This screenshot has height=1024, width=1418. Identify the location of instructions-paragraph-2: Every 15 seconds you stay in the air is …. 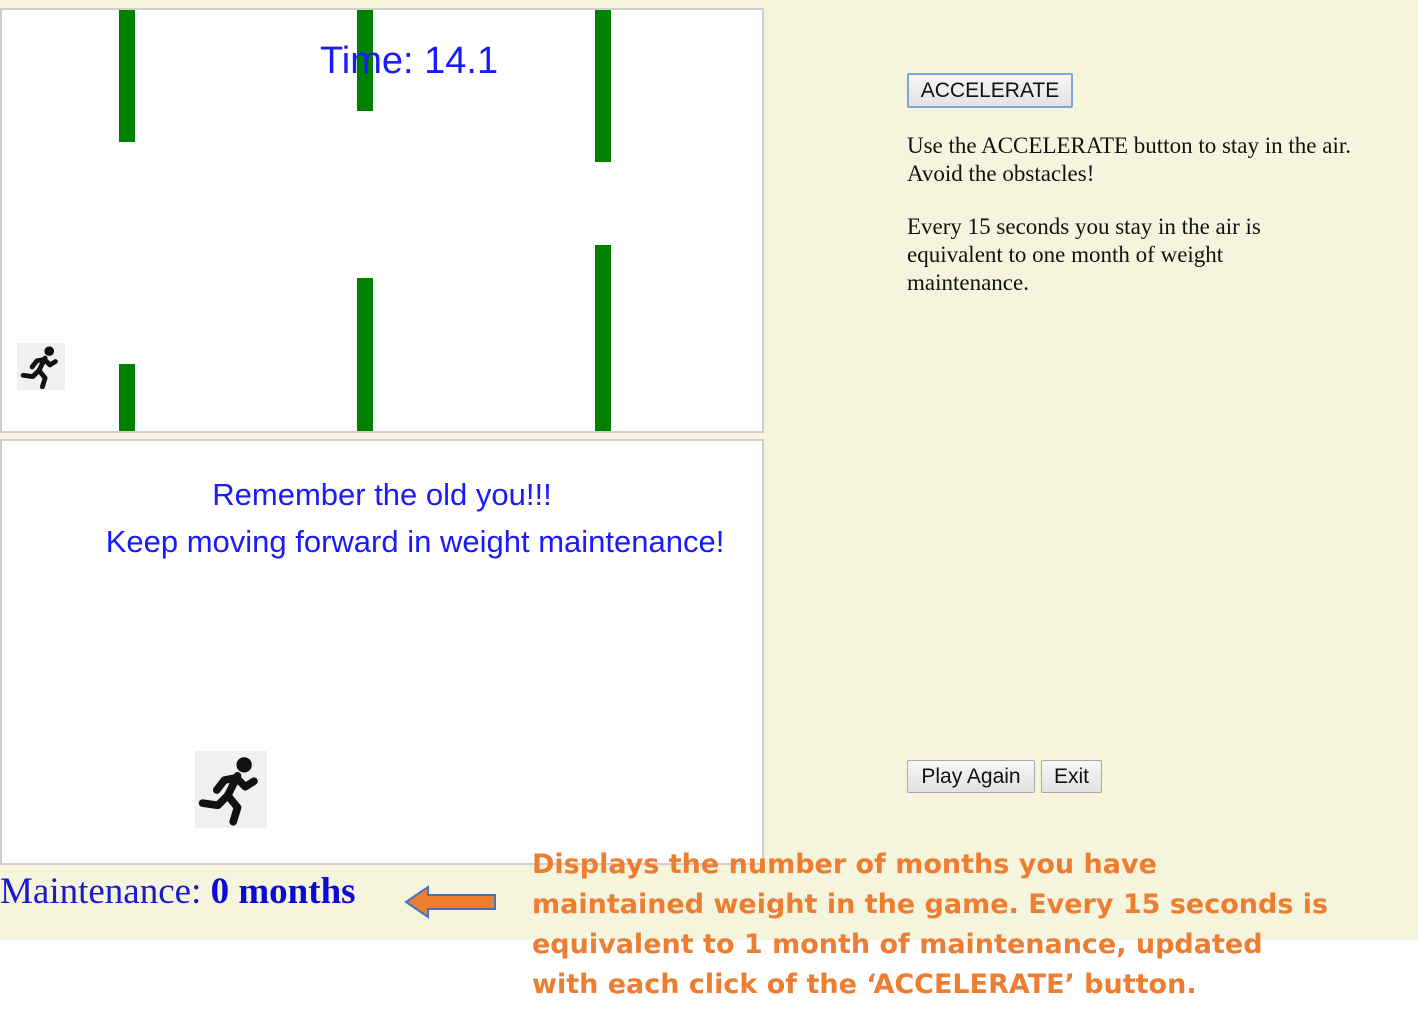
(1084, 254).